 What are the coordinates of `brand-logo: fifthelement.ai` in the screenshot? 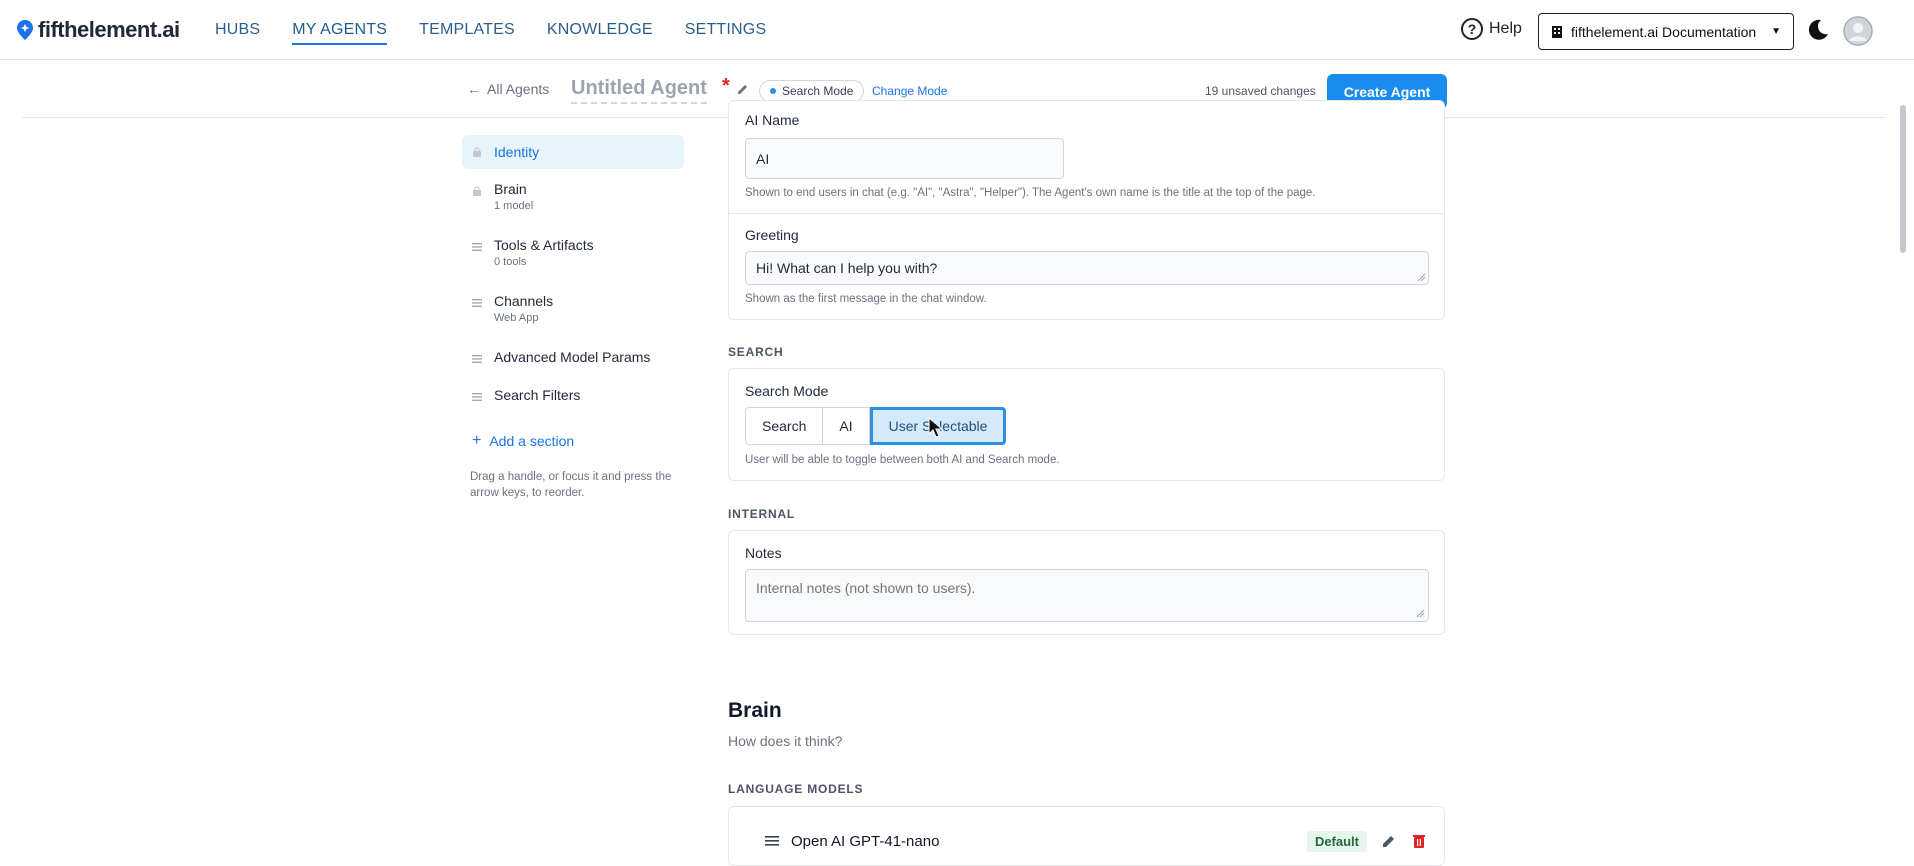 It's located at (98, 30).